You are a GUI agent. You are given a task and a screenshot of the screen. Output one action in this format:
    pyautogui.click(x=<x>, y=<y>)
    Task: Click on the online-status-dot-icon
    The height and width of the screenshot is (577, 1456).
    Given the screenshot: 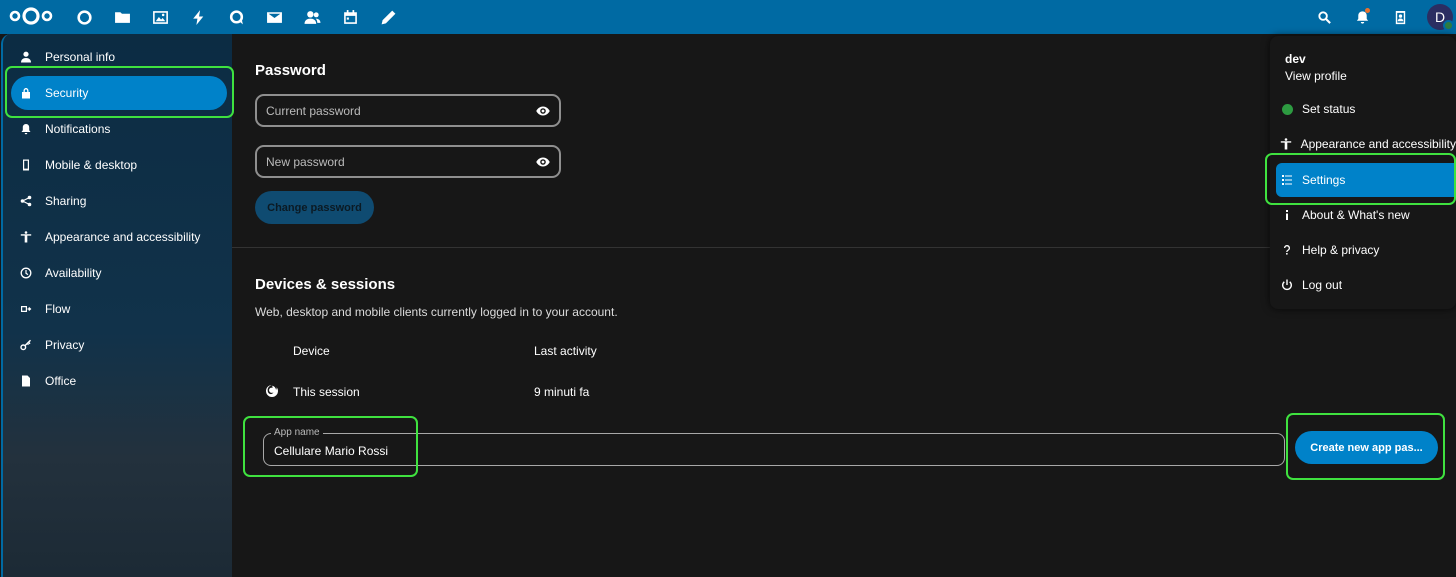 What is the action you would take?
    pyautogui.click(x=1287, y=109)
    